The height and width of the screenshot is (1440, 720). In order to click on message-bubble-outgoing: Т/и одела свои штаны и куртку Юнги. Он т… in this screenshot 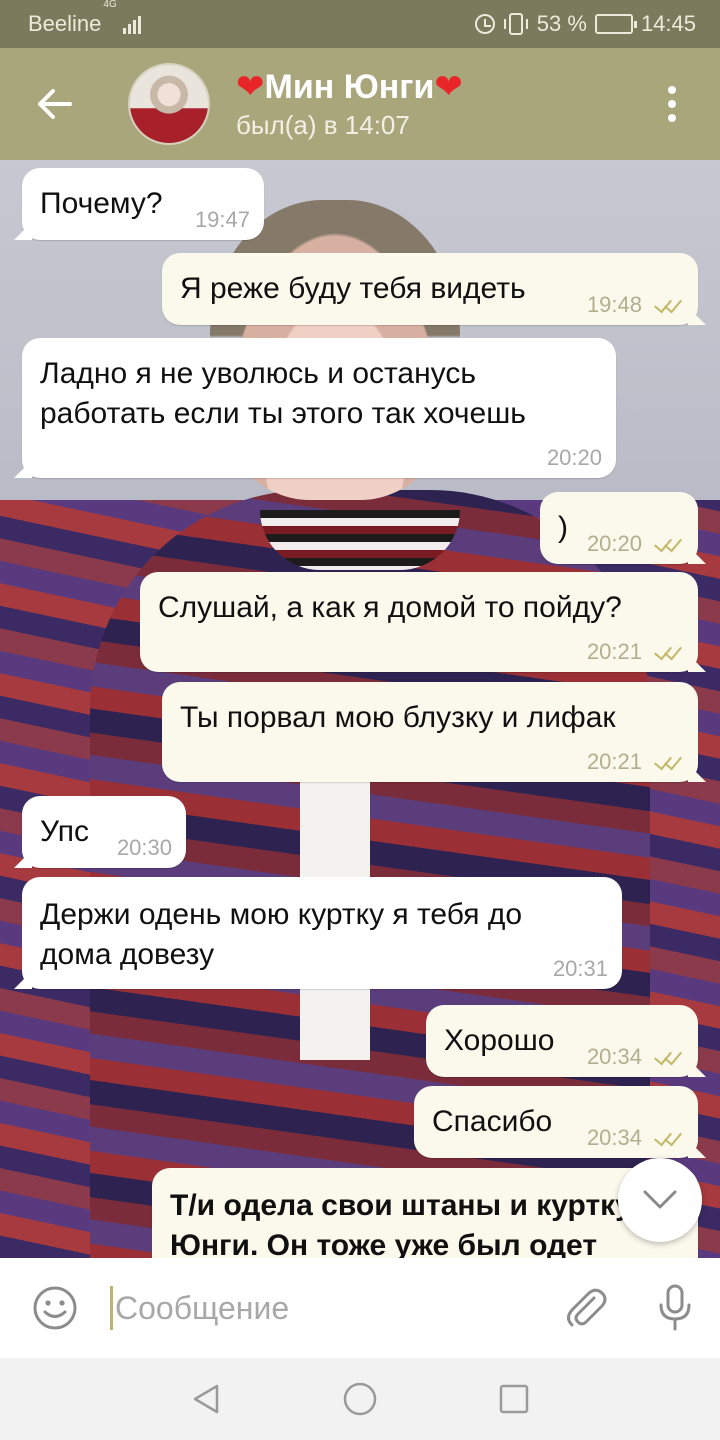, I will do `click(425, 1213)`.